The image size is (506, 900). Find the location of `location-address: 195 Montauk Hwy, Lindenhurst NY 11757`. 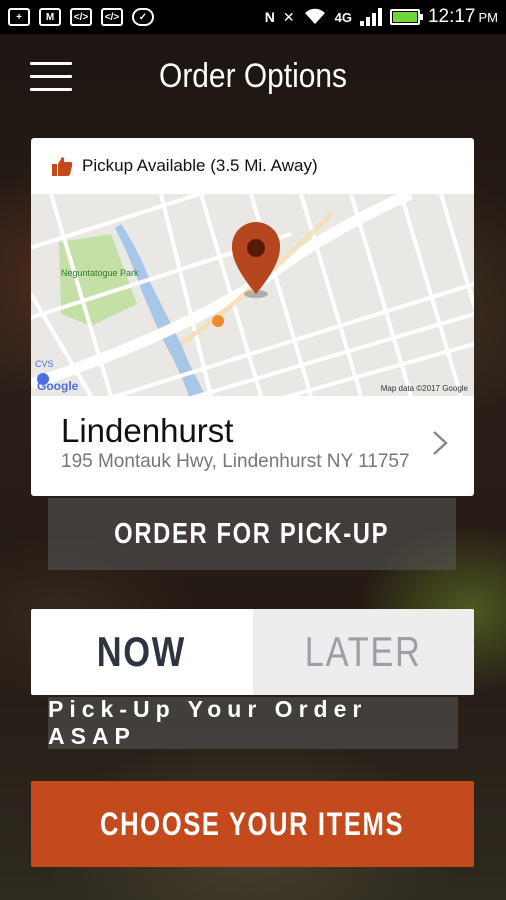

location-address: 195 Montauk Hwy, Lindenhurst NY 11757 is located at coordinates (235, 461).